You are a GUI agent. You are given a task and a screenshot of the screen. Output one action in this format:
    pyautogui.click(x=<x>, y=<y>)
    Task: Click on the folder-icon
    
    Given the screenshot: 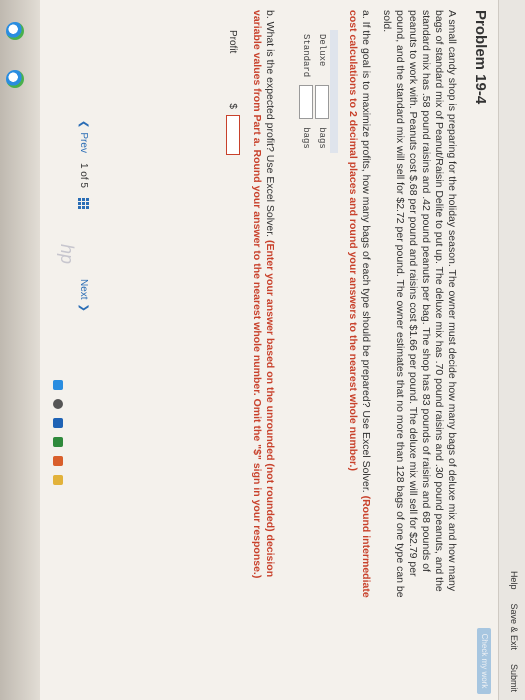 What is the action you would take?
    pyautogui.click(x=58, y=480)
    